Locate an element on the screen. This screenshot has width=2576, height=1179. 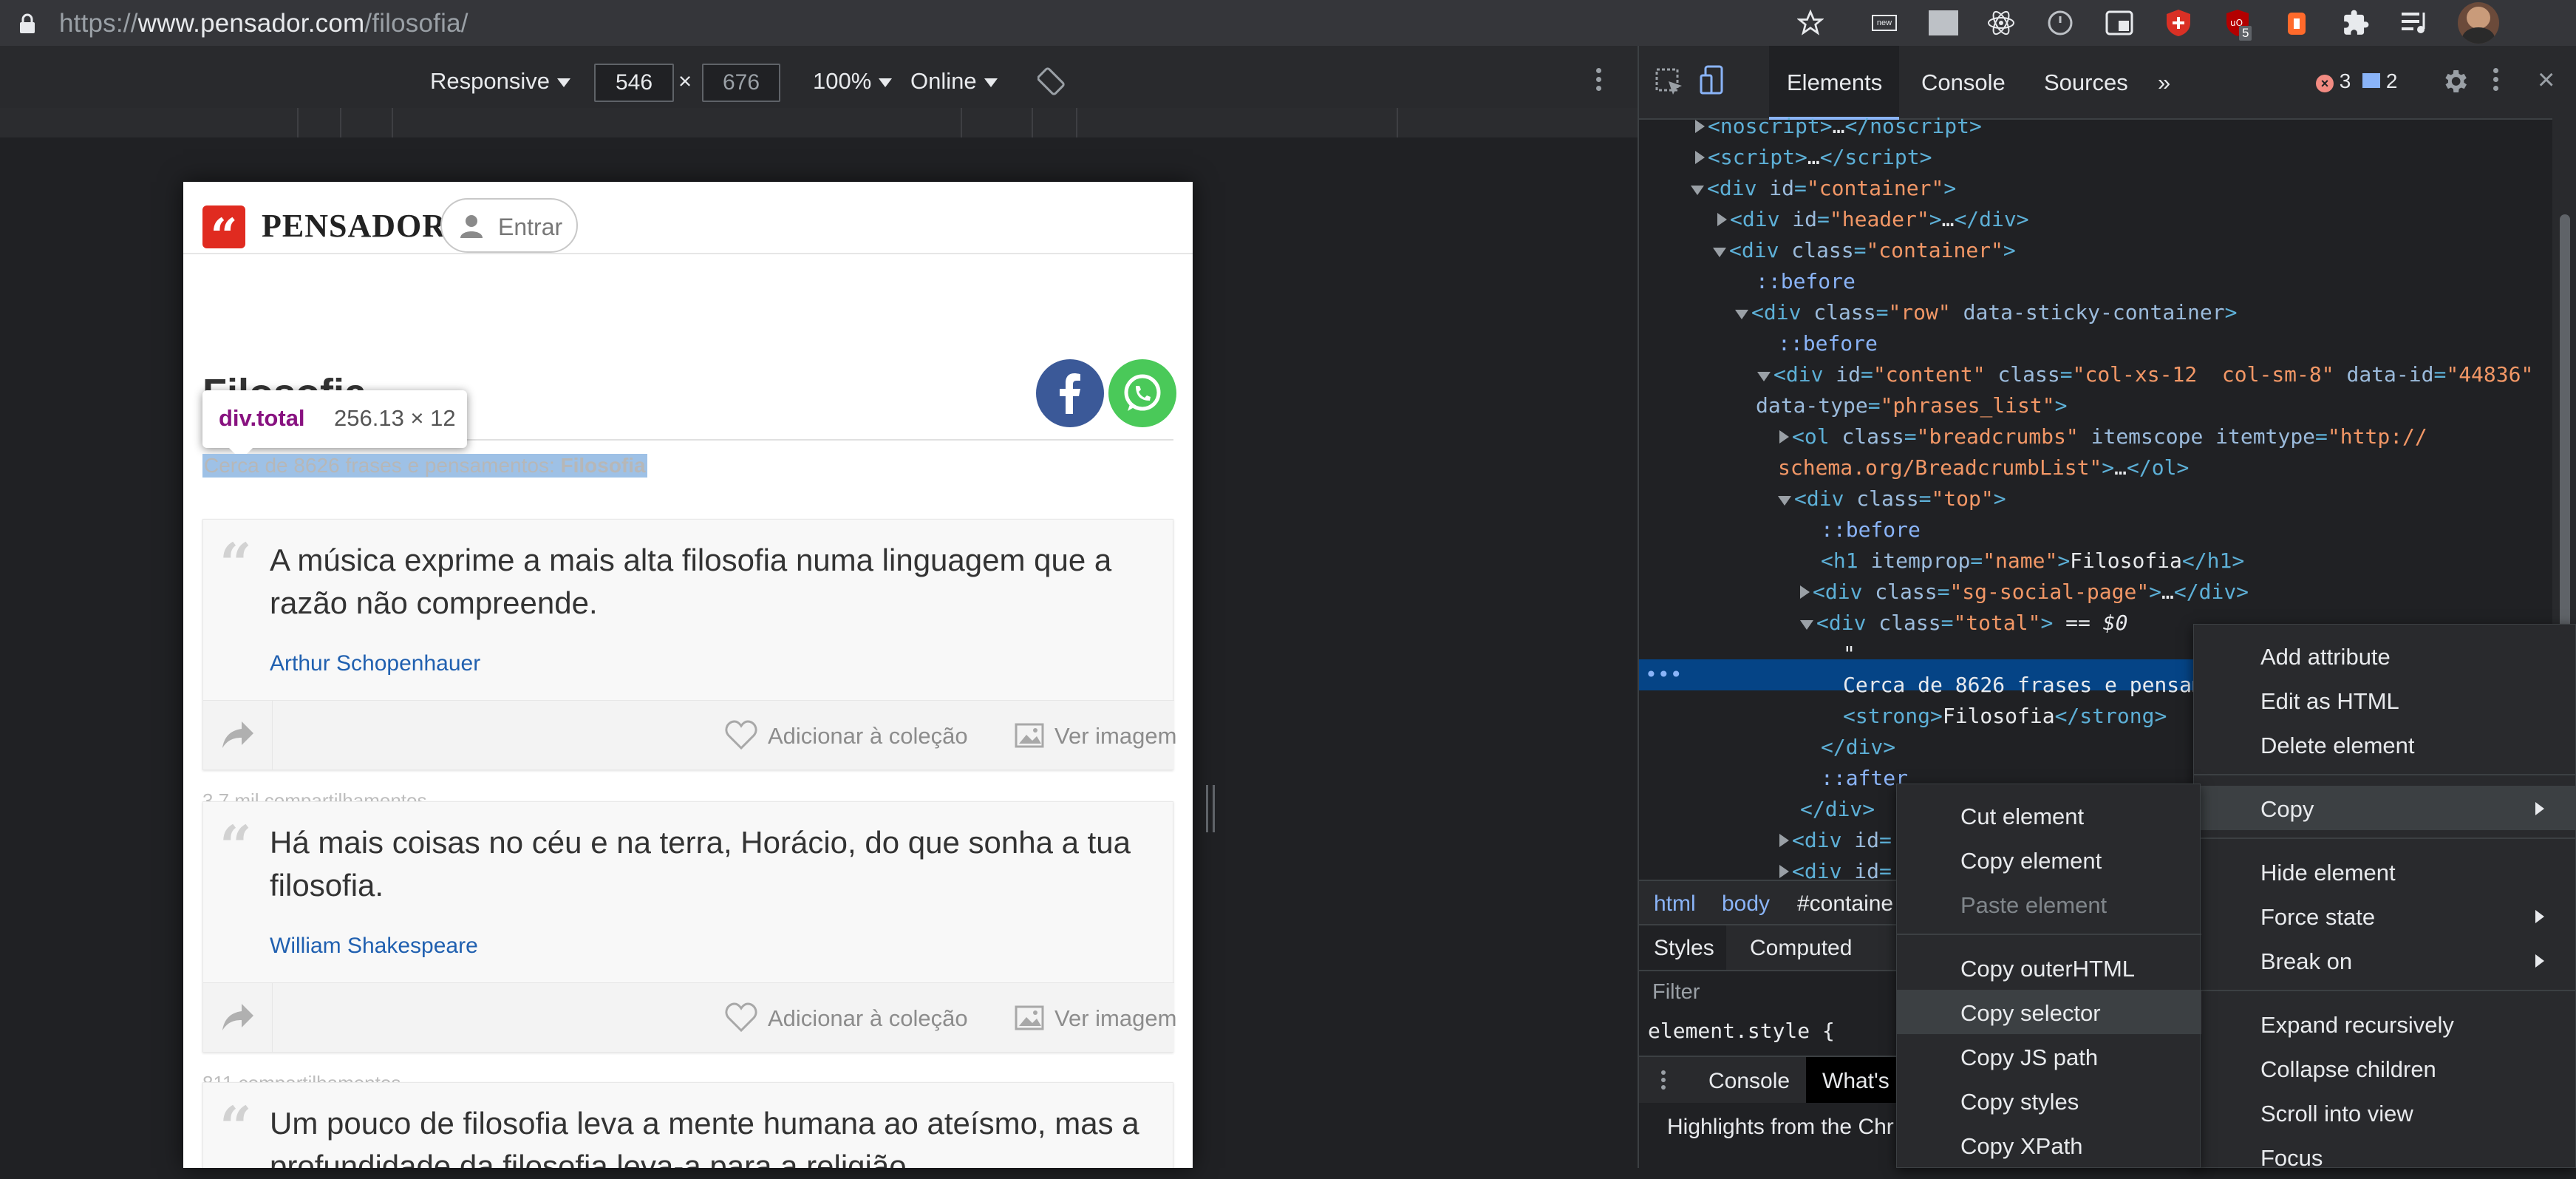
network-throttle-select: Online is located at coordinates (954, 81).